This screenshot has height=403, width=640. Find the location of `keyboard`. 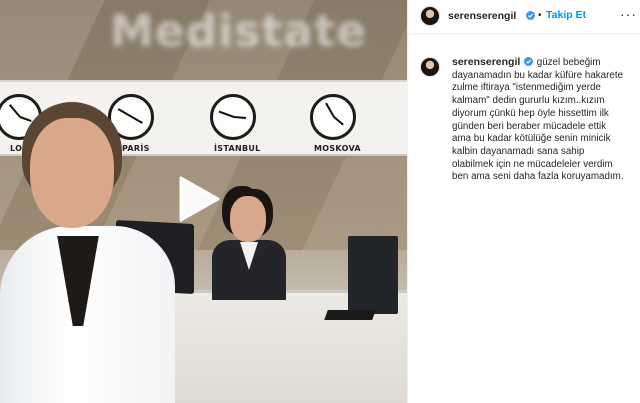

keyboard is located at coordinates (350, 315).